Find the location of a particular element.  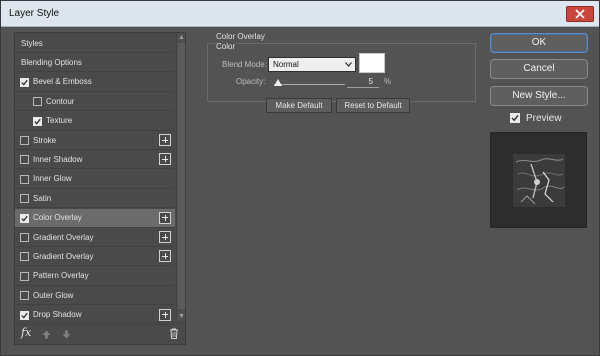

sidebar-item: Texture is located at coordinates (95, 121).